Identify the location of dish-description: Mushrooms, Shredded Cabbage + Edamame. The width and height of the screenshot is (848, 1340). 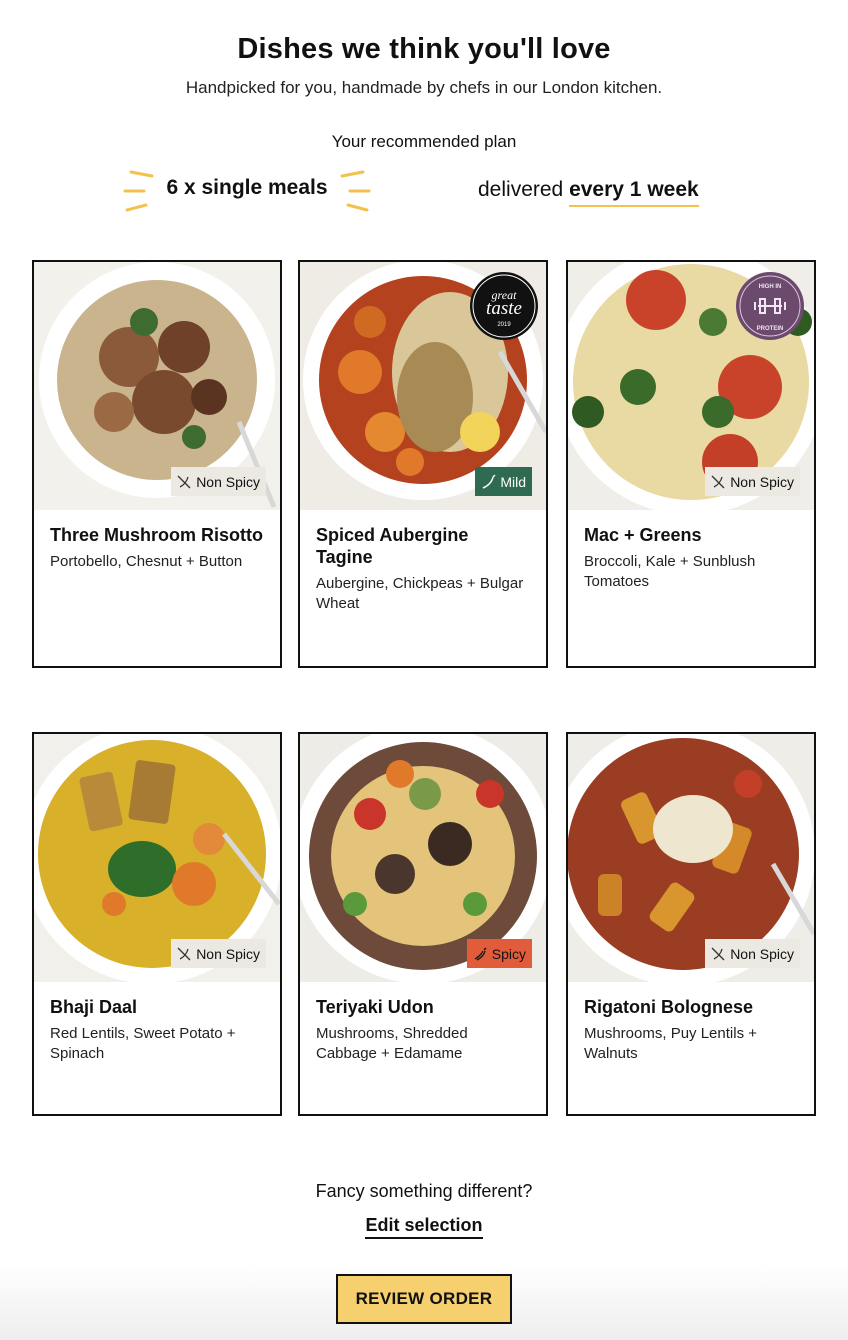
(392, 1043).